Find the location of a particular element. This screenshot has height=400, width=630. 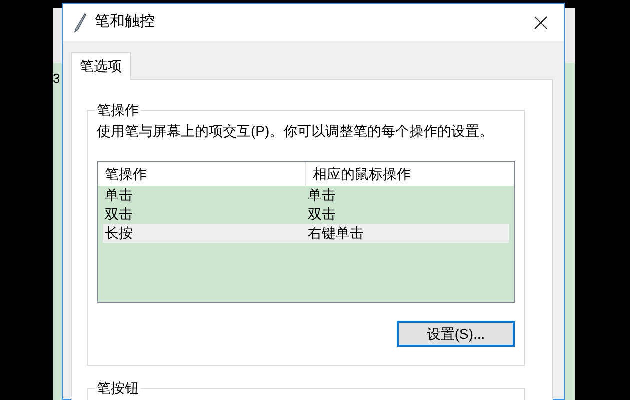

list-cell-text: 长按 is located at coordinates (119, 233).